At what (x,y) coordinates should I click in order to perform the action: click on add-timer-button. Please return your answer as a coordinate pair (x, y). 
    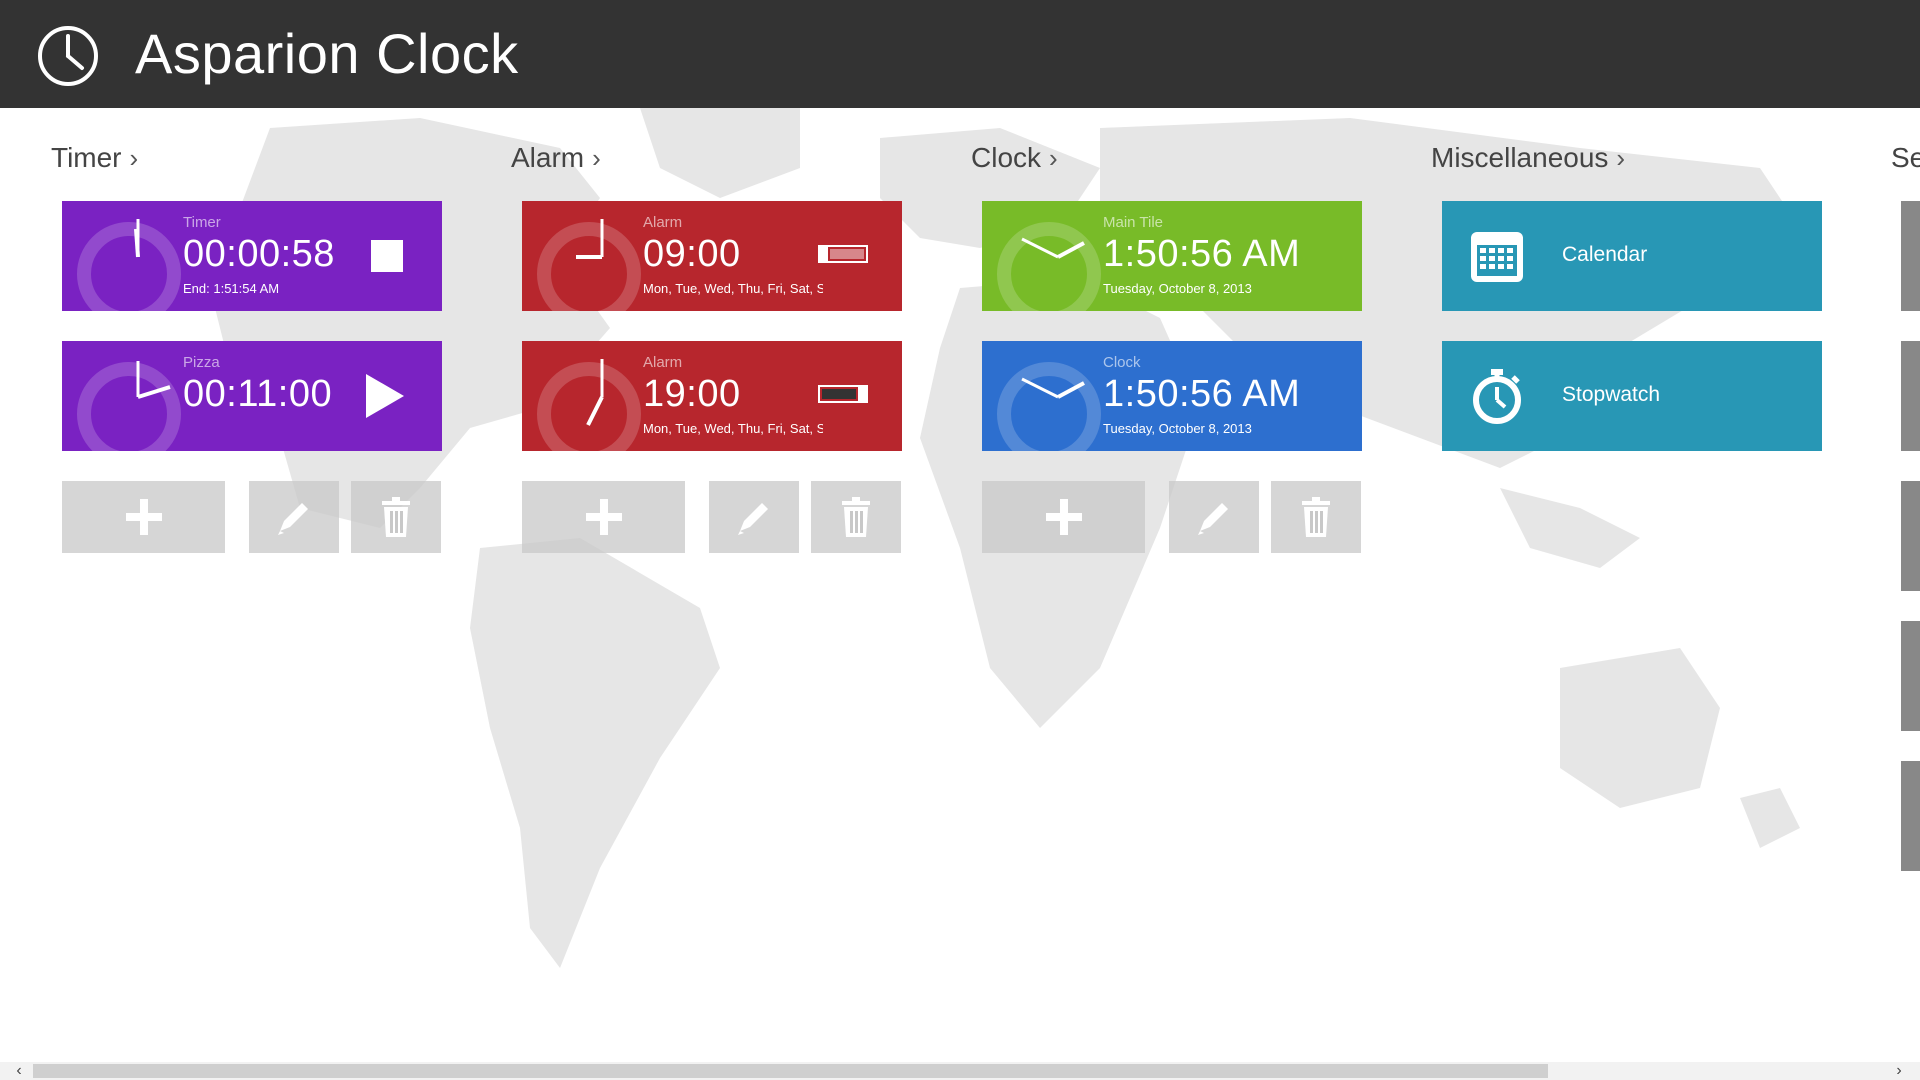
    Looking at the image, I should click on (143, 517).